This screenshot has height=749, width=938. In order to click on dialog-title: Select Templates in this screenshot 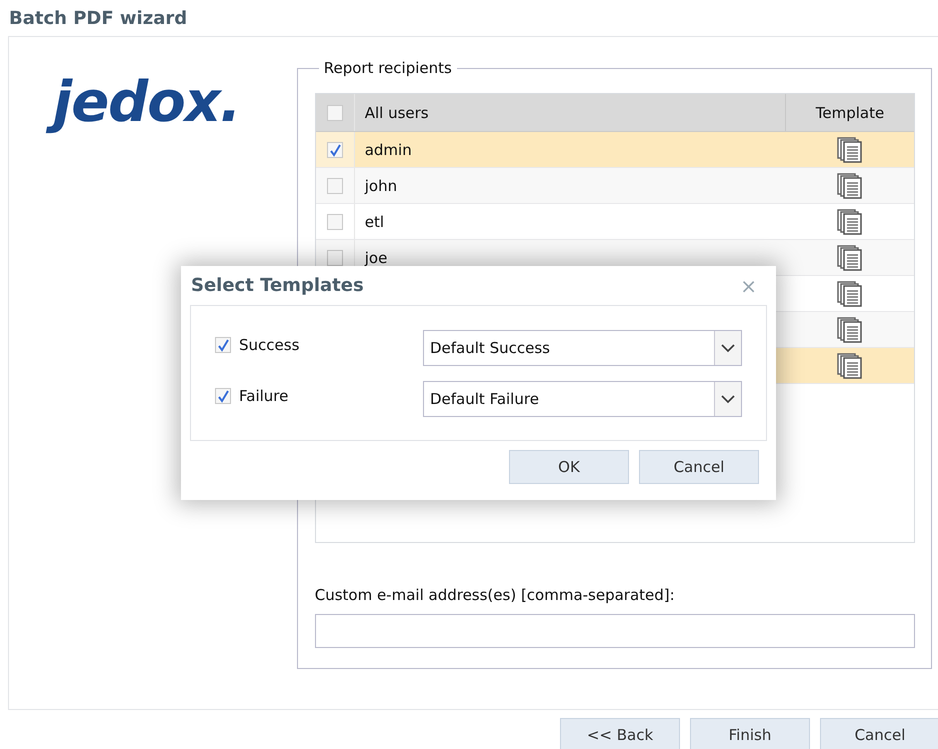, I will do `click(277, 285)`.